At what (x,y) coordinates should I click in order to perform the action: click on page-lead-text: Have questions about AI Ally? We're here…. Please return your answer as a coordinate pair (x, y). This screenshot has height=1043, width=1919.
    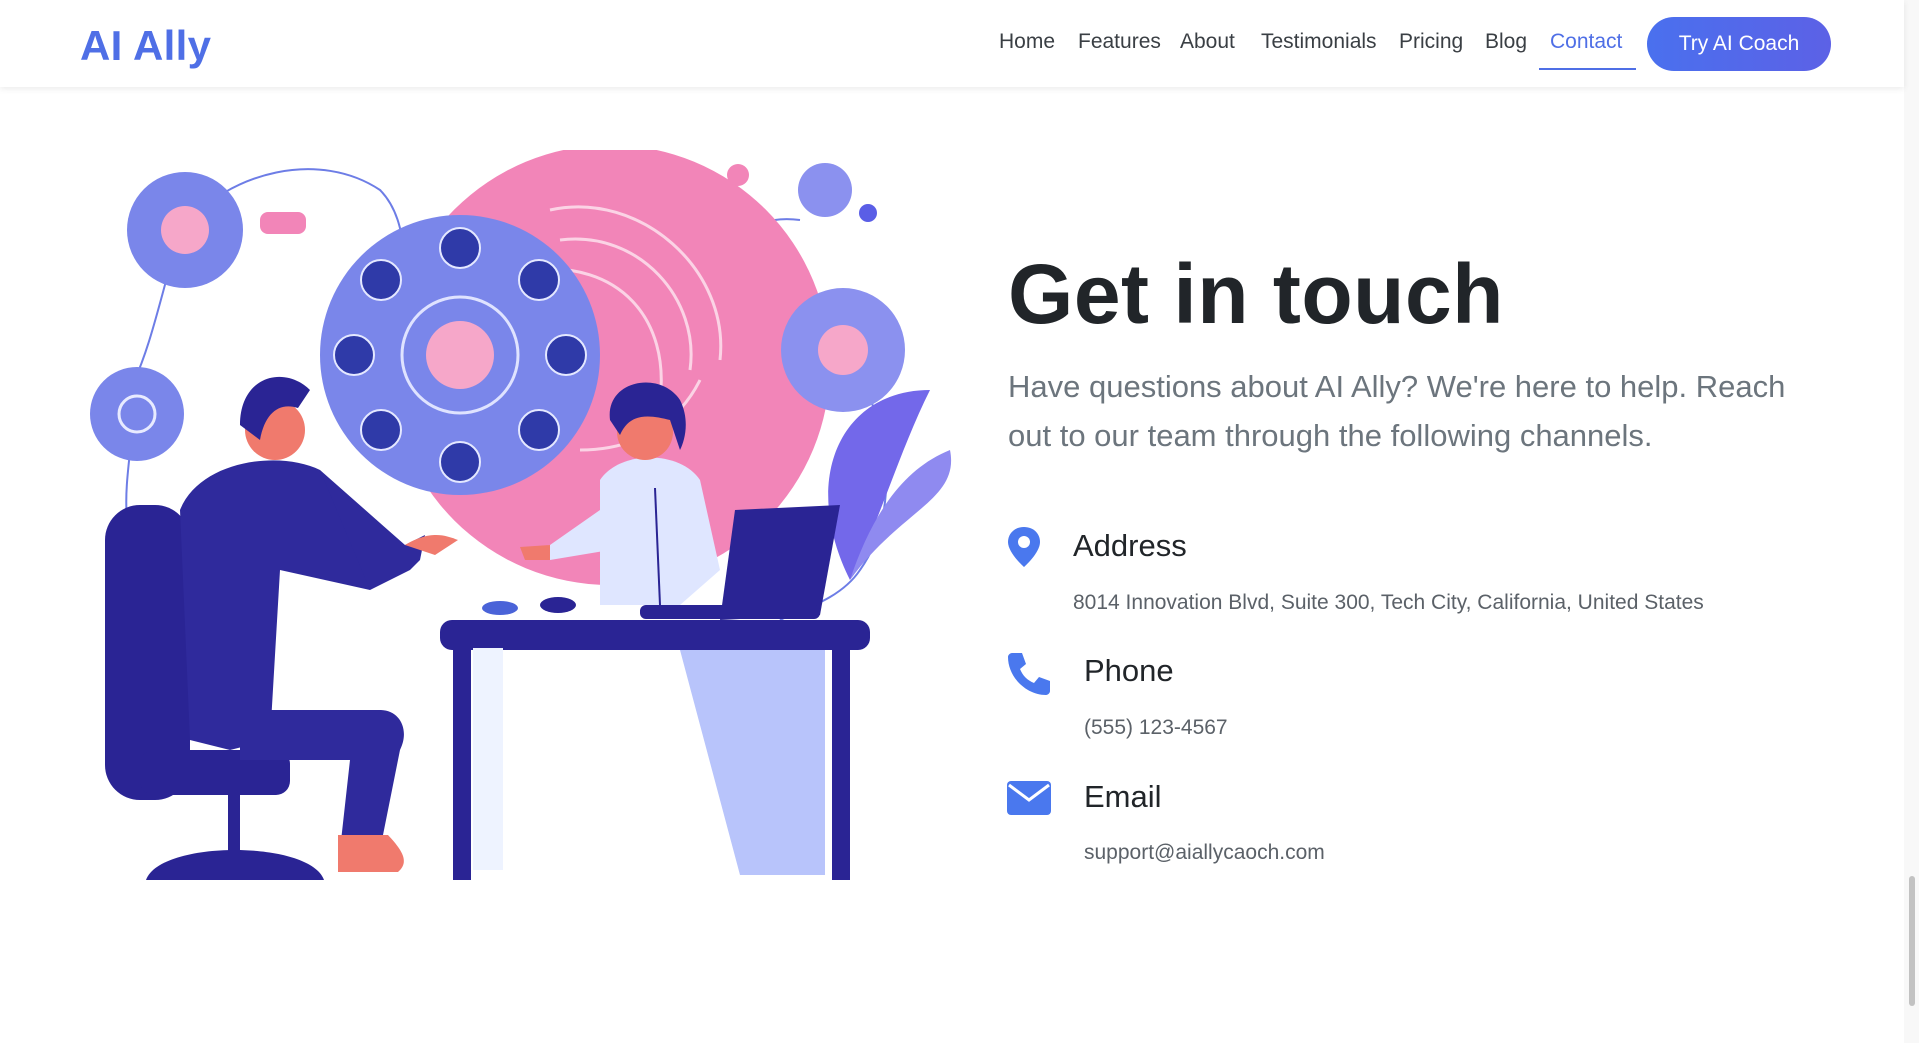
    Looking at the image, I should click on (1397, 411).